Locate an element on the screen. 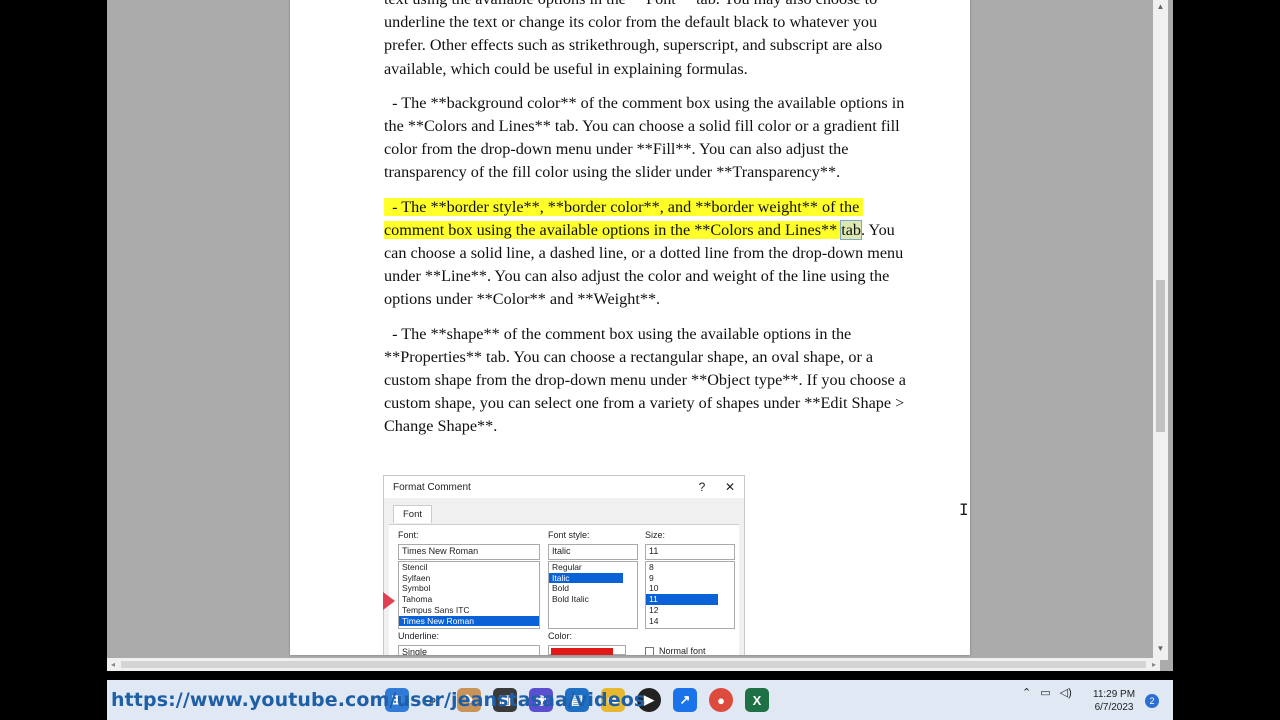  font-list-item: Tempus Sans ITC is located at coordinates (436, 609).